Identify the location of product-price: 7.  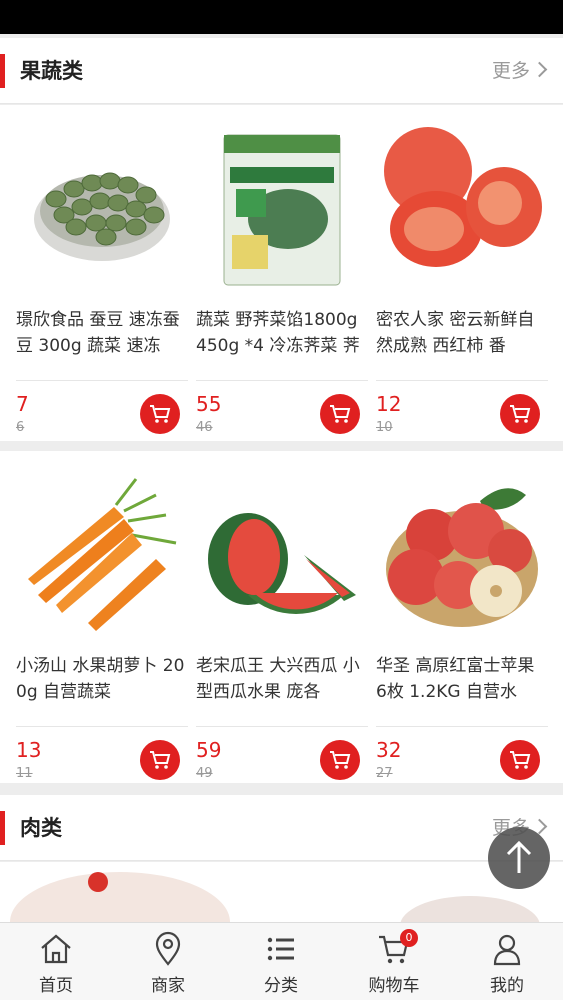
(22, 404).